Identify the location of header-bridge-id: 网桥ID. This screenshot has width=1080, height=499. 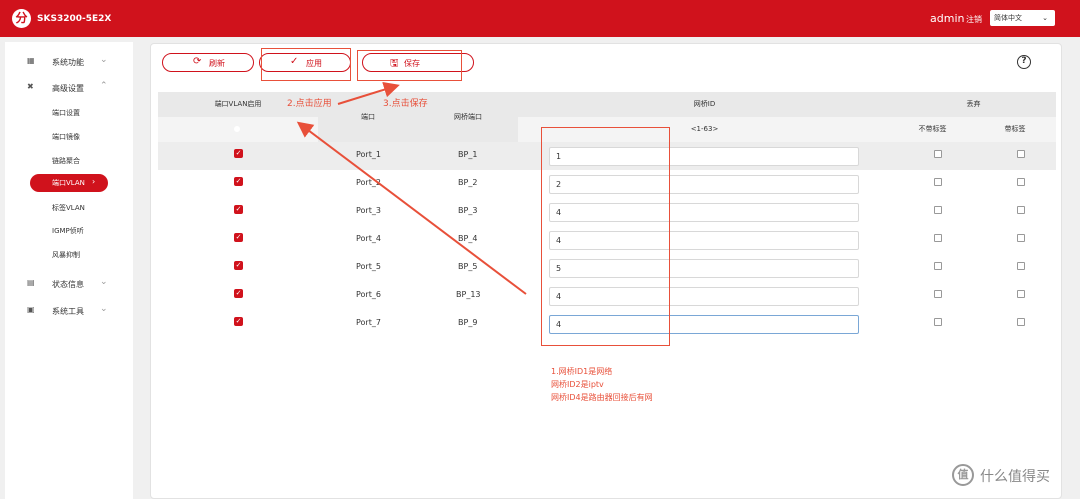
(704, 104).